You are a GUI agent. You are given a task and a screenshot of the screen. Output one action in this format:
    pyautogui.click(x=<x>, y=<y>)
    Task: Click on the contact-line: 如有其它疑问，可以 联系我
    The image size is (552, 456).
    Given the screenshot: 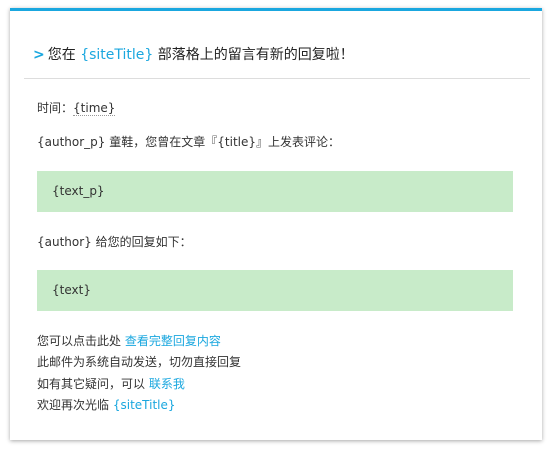 What is the action you would take?
    pyautogui.click(x=111, y=384)
    